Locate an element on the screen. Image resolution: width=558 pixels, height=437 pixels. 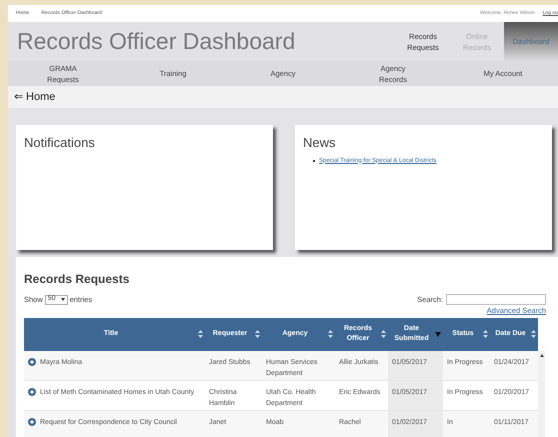
section-title: Records Requests is located at coordinates (77, 279).